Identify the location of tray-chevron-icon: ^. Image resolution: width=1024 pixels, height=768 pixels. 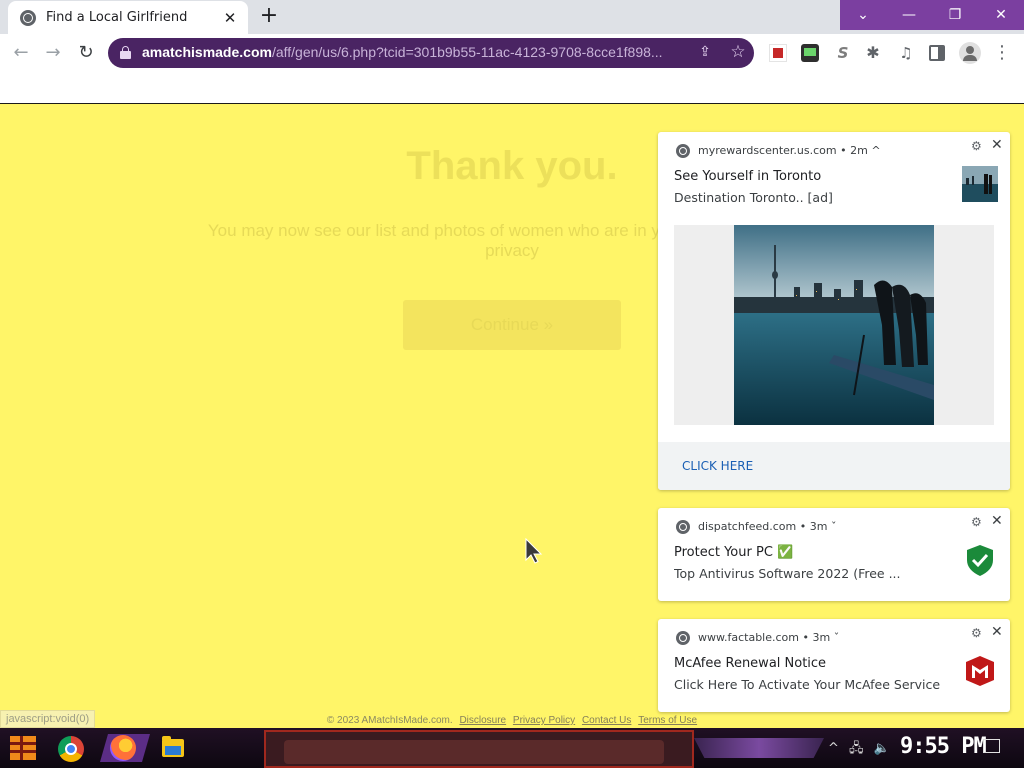
(833, 748).